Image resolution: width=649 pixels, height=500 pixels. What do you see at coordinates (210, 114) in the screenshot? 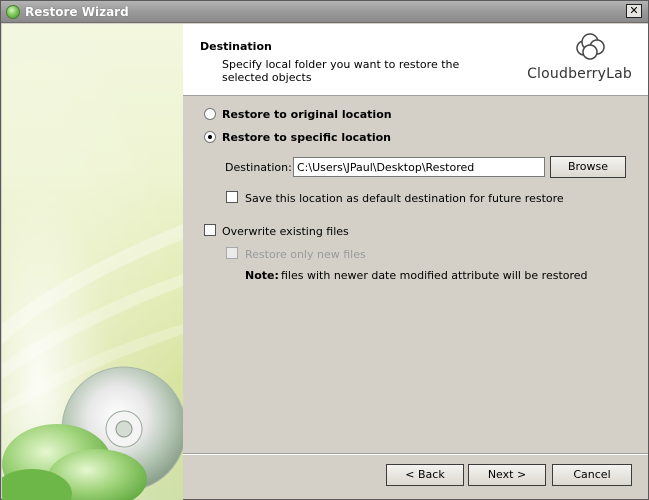
I see `restore-original-radio` at bounding box center [210, 114].